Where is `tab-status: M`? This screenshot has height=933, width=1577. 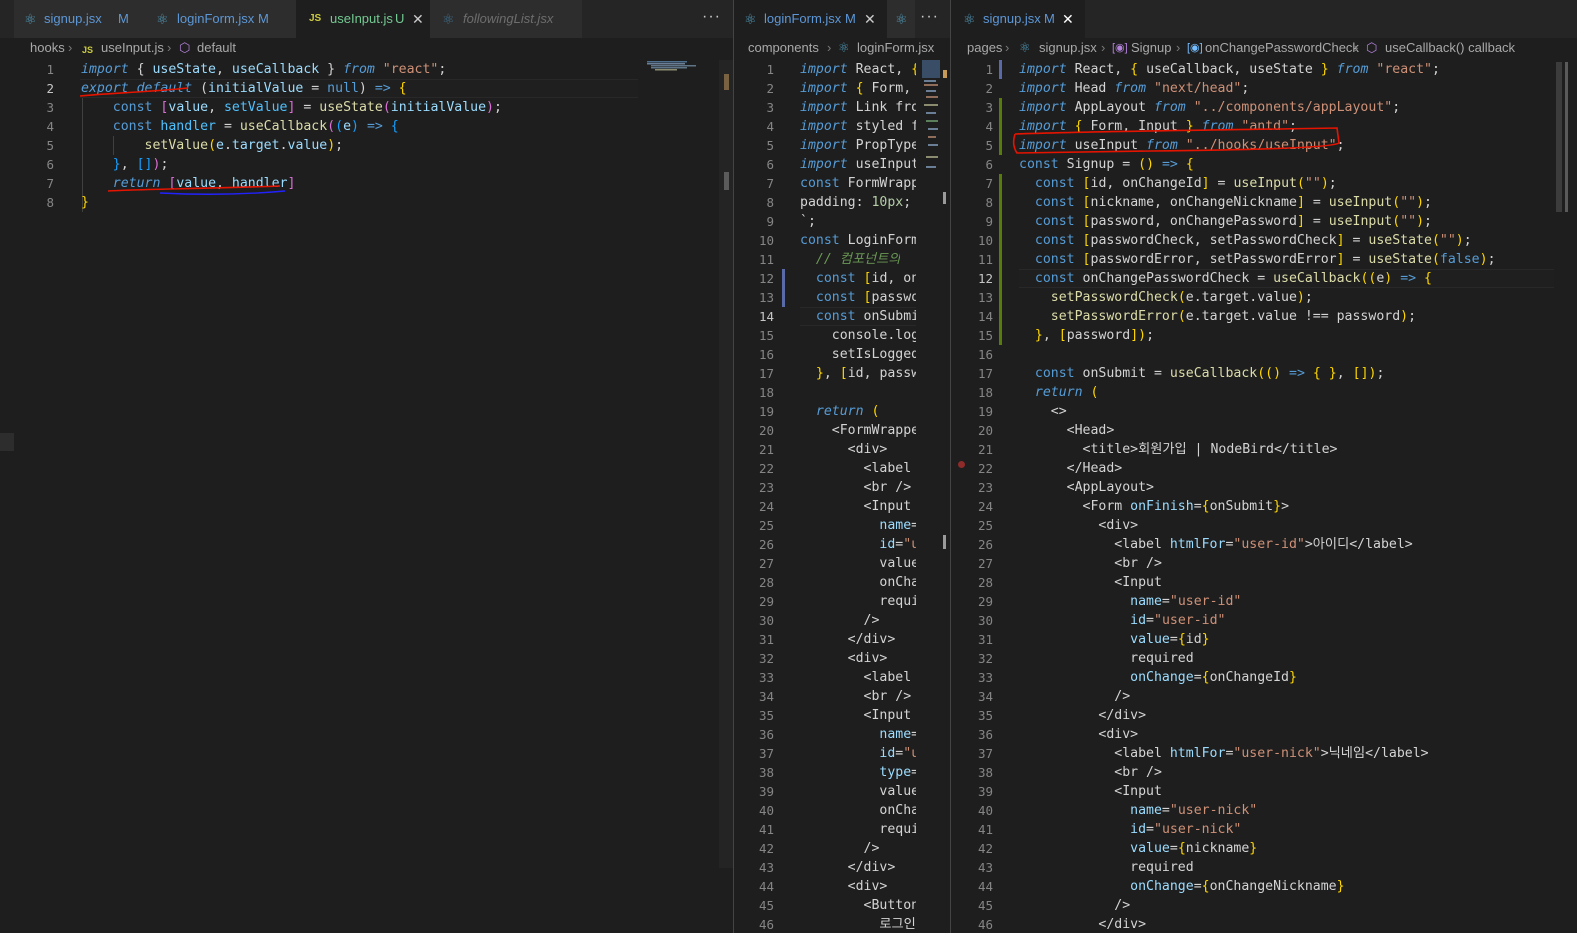 tab-status: M is located at coordinates (850, 18).